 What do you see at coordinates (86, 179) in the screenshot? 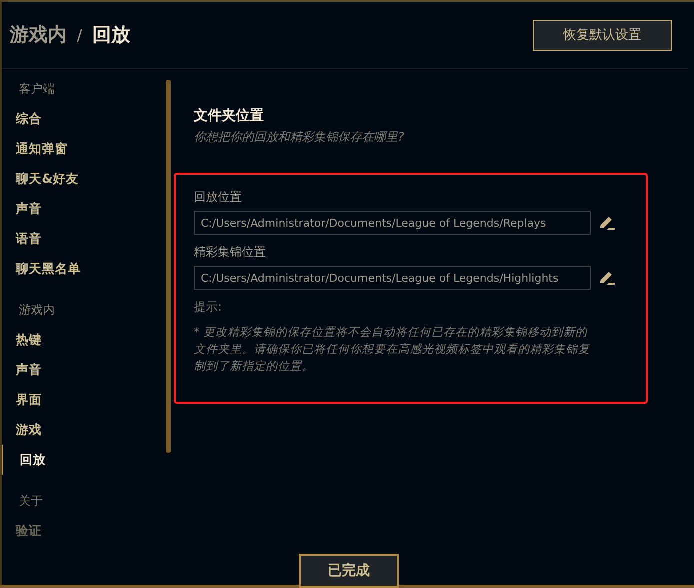
I see `sidebar-item: 聊天&好友` at bounding box center [86, 179].